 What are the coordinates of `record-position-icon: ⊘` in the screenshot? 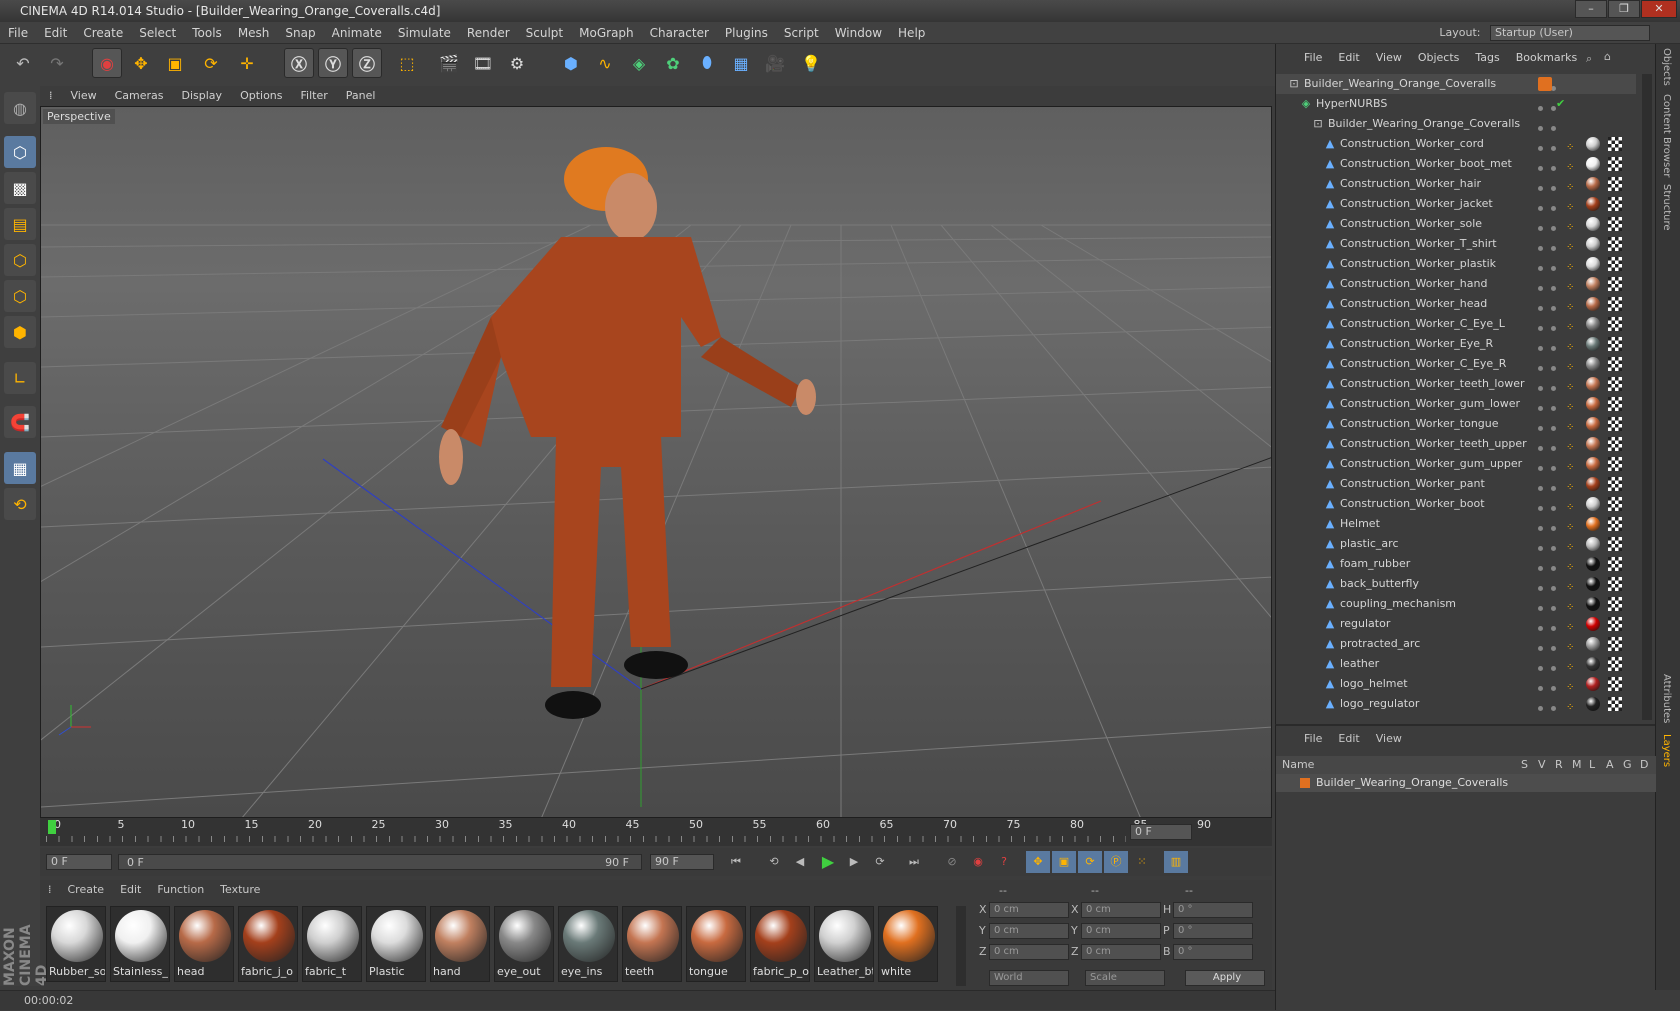 It's located at (952, 862).